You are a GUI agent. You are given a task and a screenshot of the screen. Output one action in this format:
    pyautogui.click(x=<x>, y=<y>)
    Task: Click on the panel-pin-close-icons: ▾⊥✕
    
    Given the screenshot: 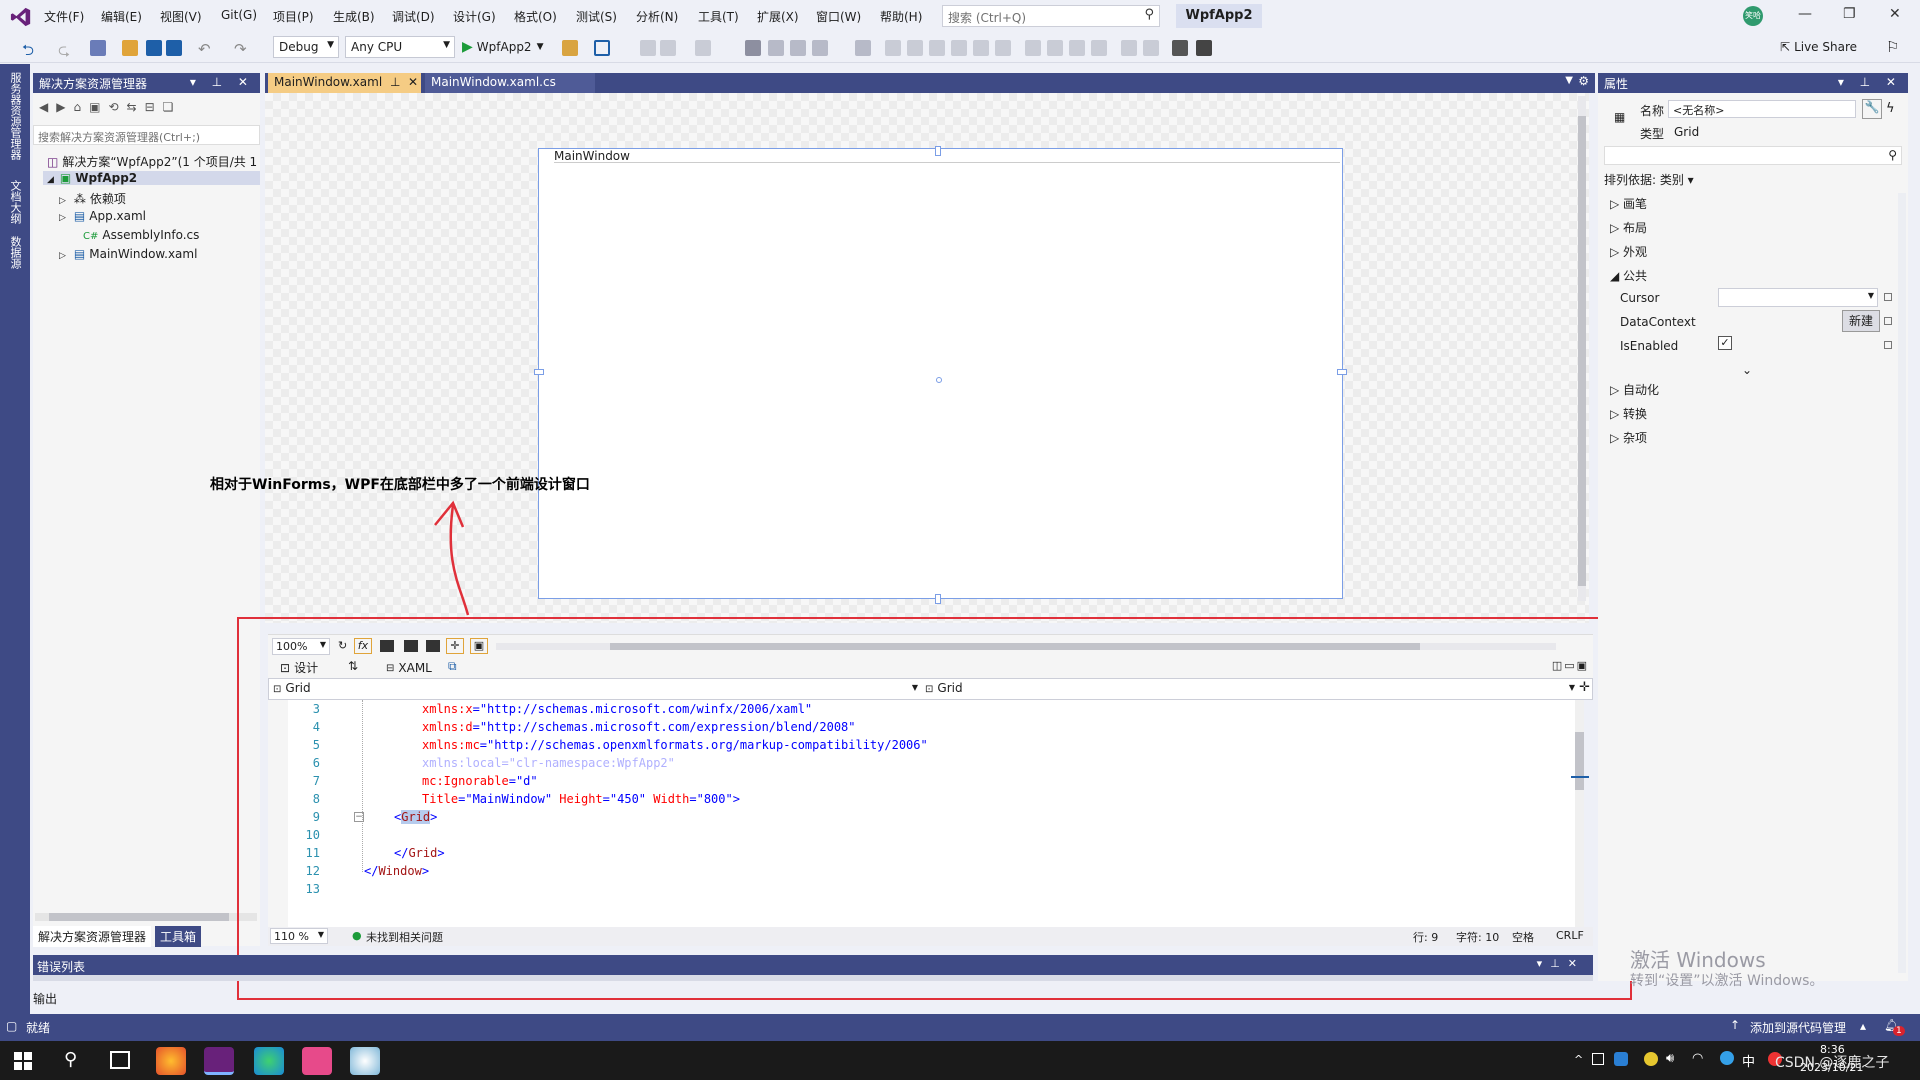 What is the action you would take?
    pyautogui.click(x=1561, y=963)
    